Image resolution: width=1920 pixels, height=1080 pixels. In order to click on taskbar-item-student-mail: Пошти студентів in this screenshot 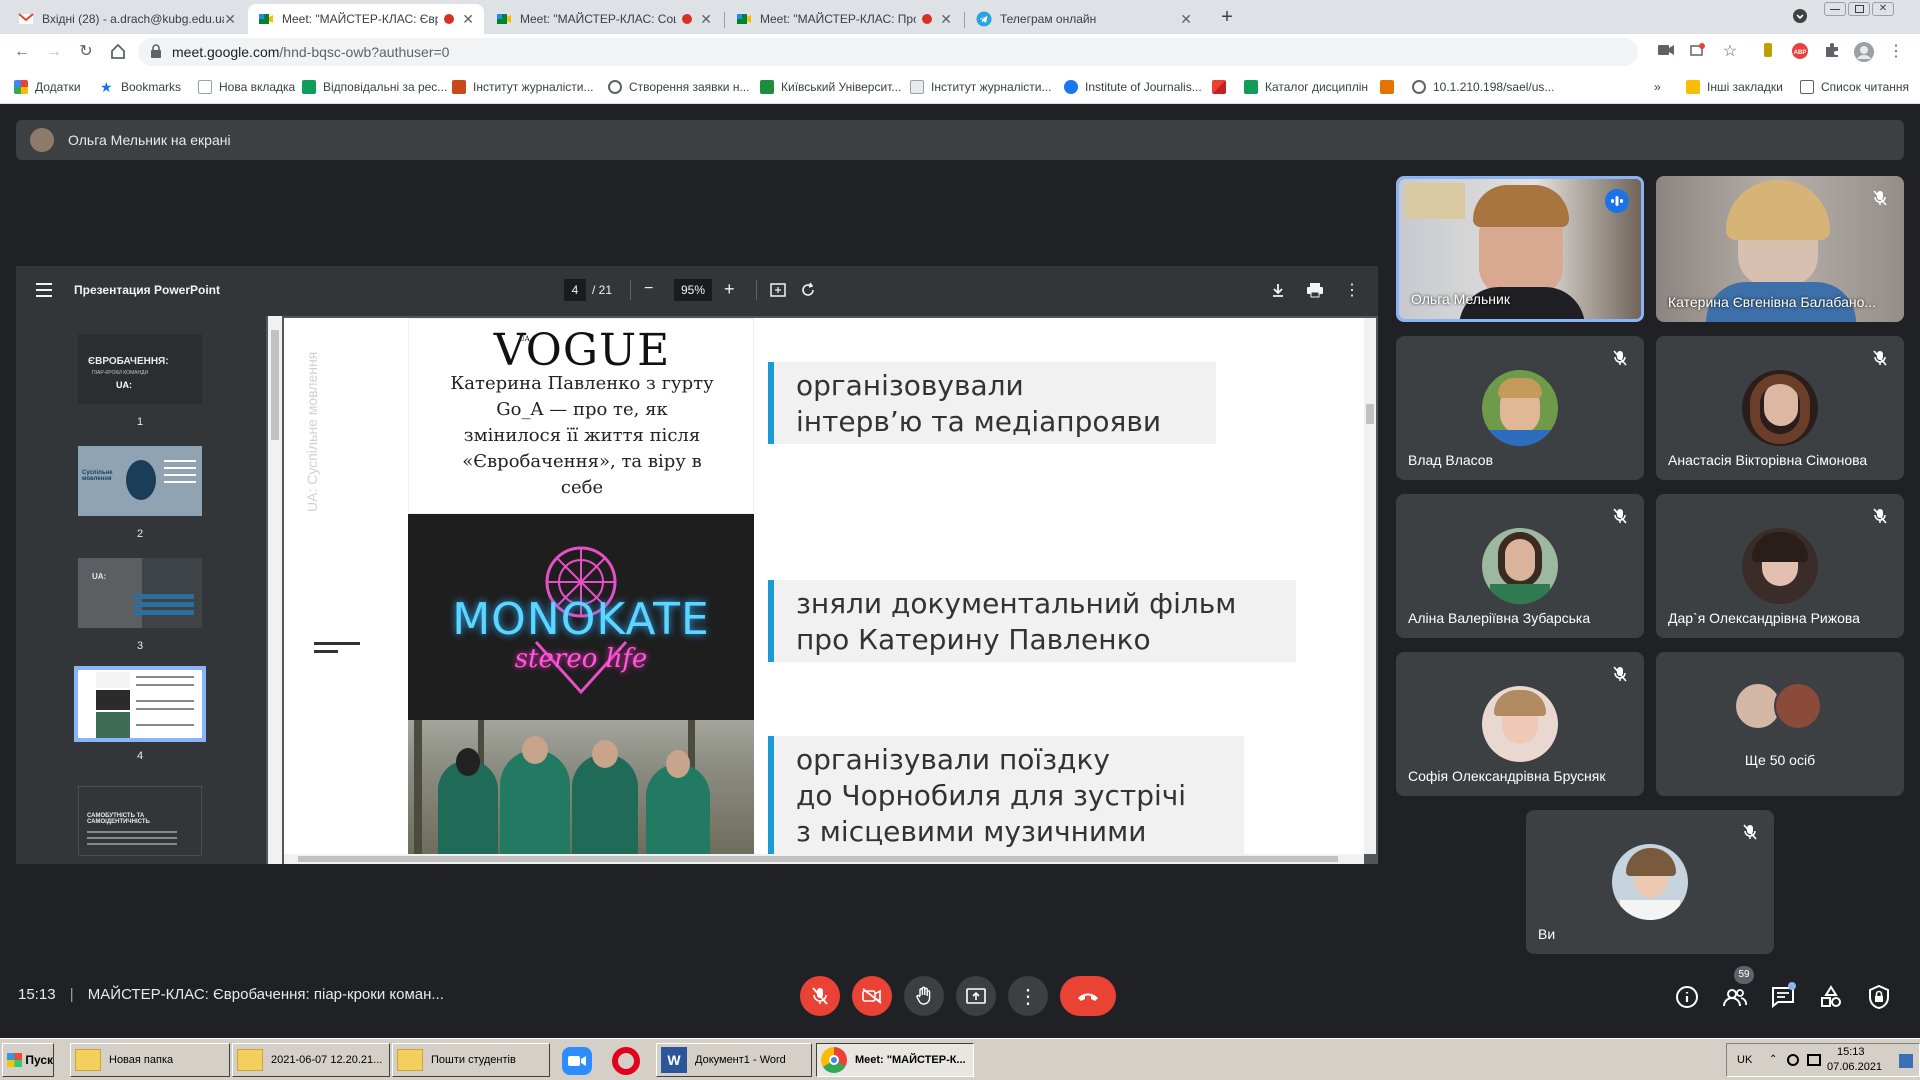, I will do `click(471, 1060)`.